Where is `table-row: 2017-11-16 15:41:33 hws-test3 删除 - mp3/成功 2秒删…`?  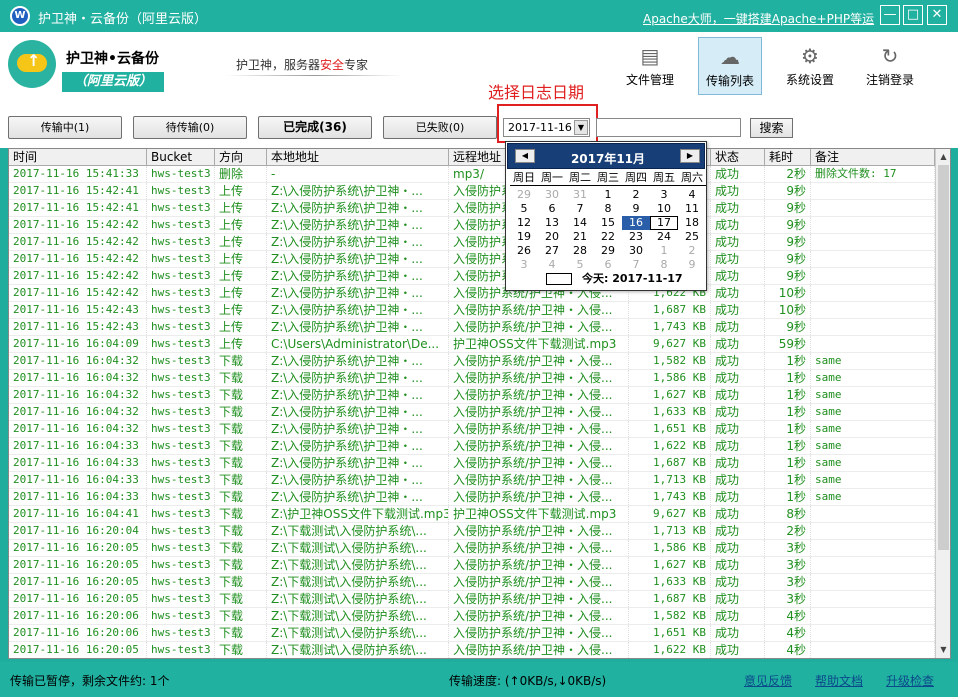
table-row: 2017-11-16 15:41:33 hws-test3 删除 - mp3/成功 2秒删… is located at coordinates (472, 174).